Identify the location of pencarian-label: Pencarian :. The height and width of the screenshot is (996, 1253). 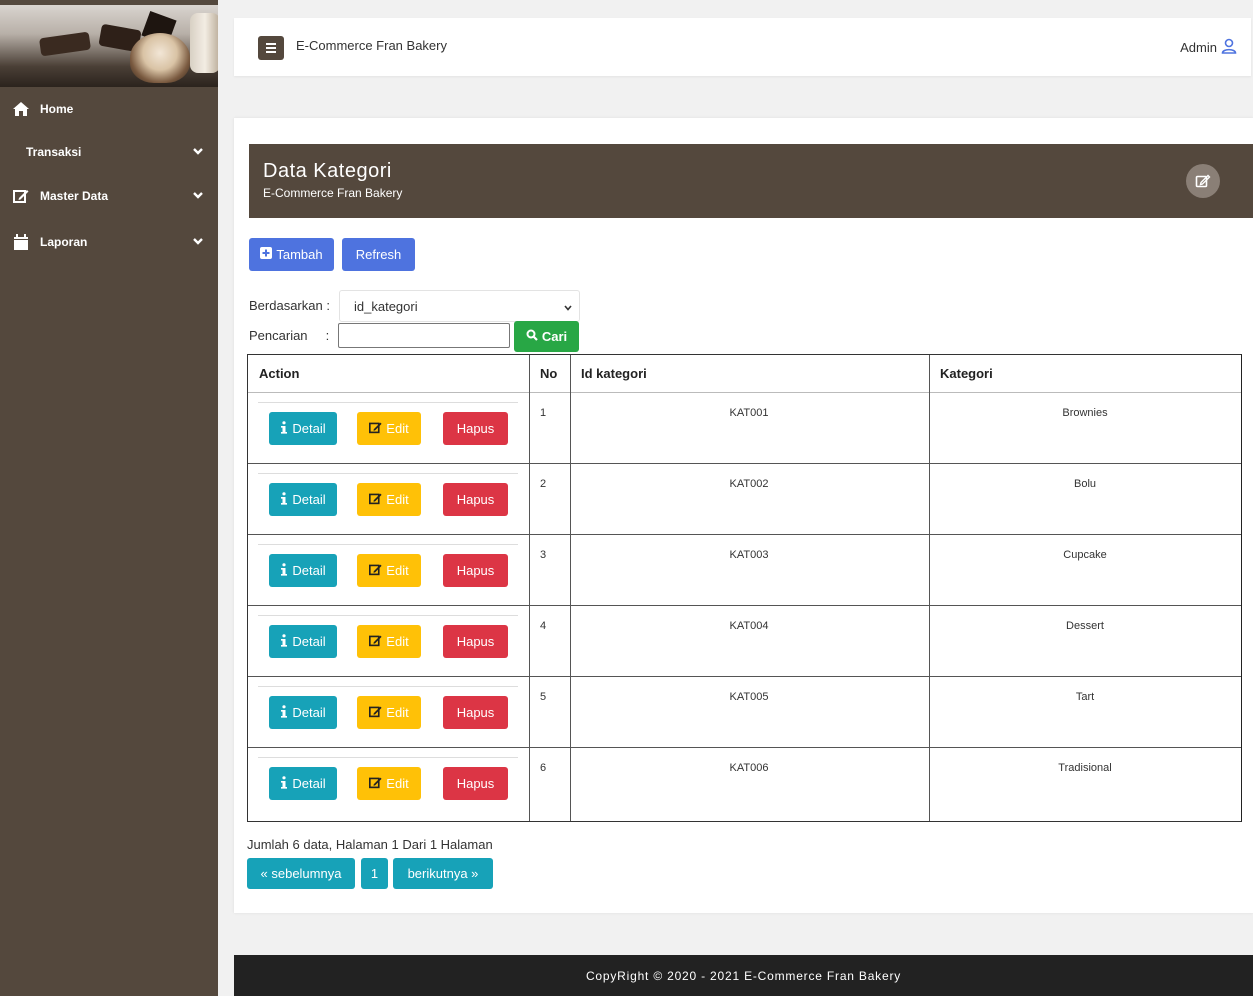
(289, 335).